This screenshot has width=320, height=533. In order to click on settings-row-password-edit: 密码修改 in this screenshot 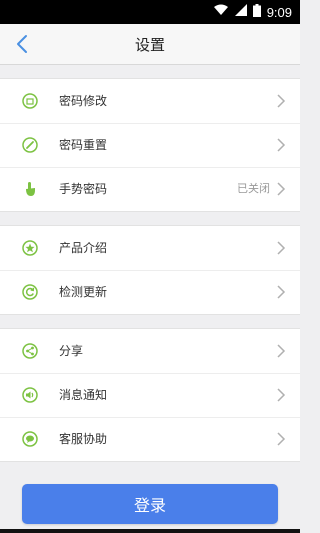, I will do `click(150, 101)`.